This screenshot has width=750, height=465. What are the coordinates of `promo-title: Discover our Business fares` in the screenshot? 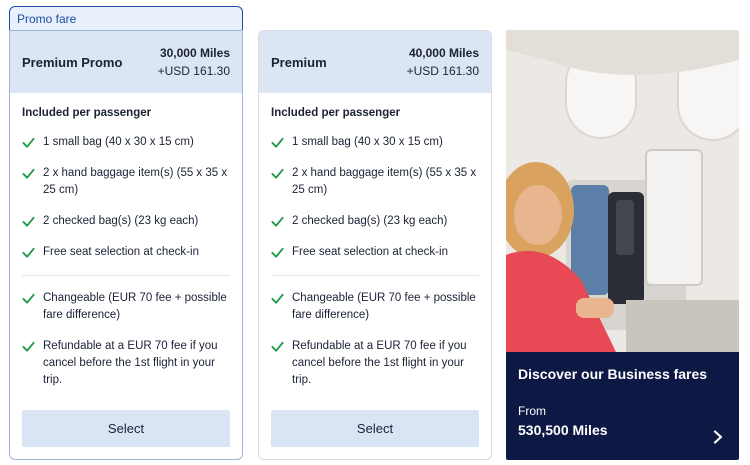 It's located at (613, 374).